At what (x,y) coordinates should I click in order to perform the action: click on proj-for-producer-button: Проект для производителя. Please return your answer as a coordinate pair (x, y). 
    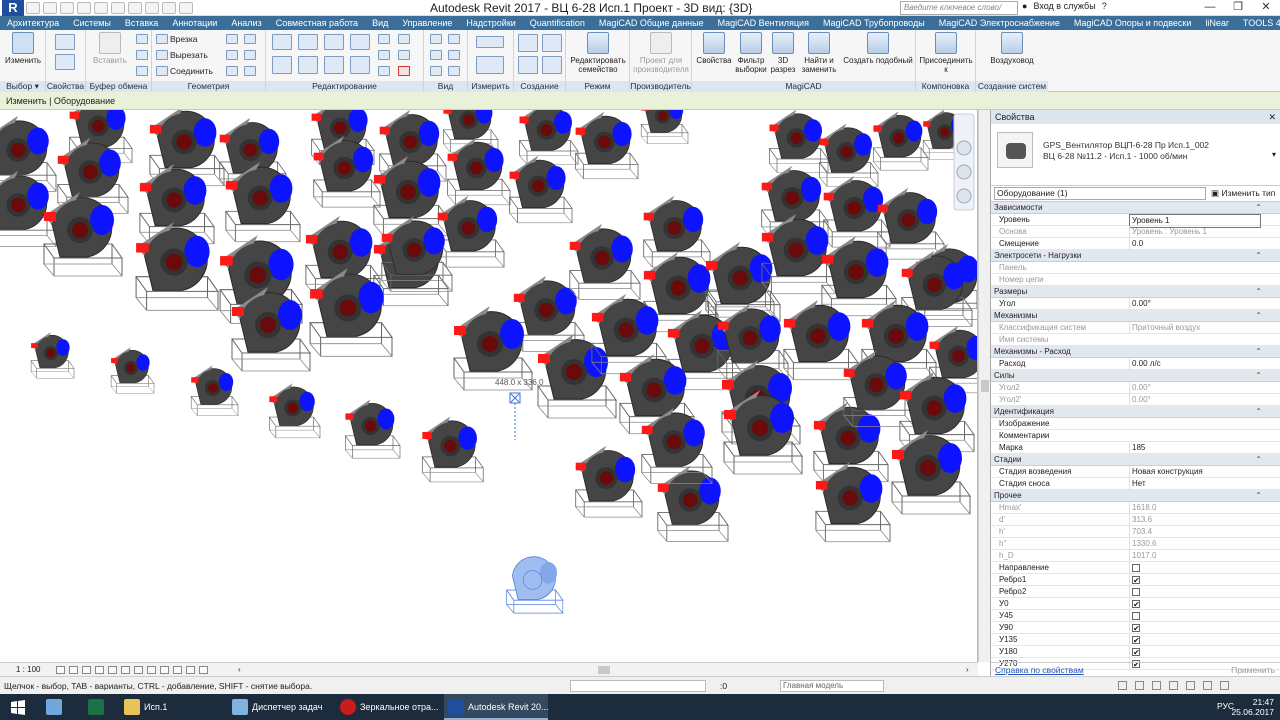
    Looking at the image, I should click on (661, 53).